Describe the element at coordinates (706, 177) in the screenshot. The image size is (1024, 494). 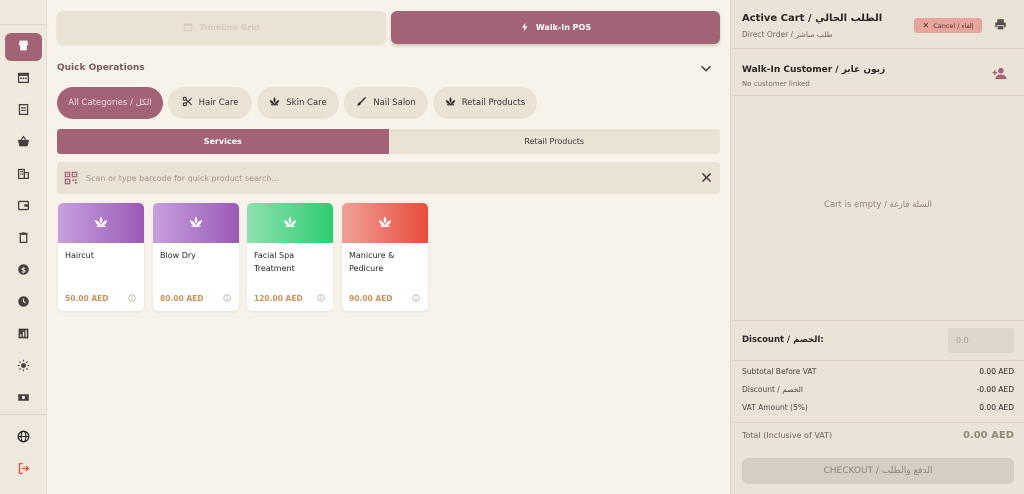
I see `close-icon` at that location.